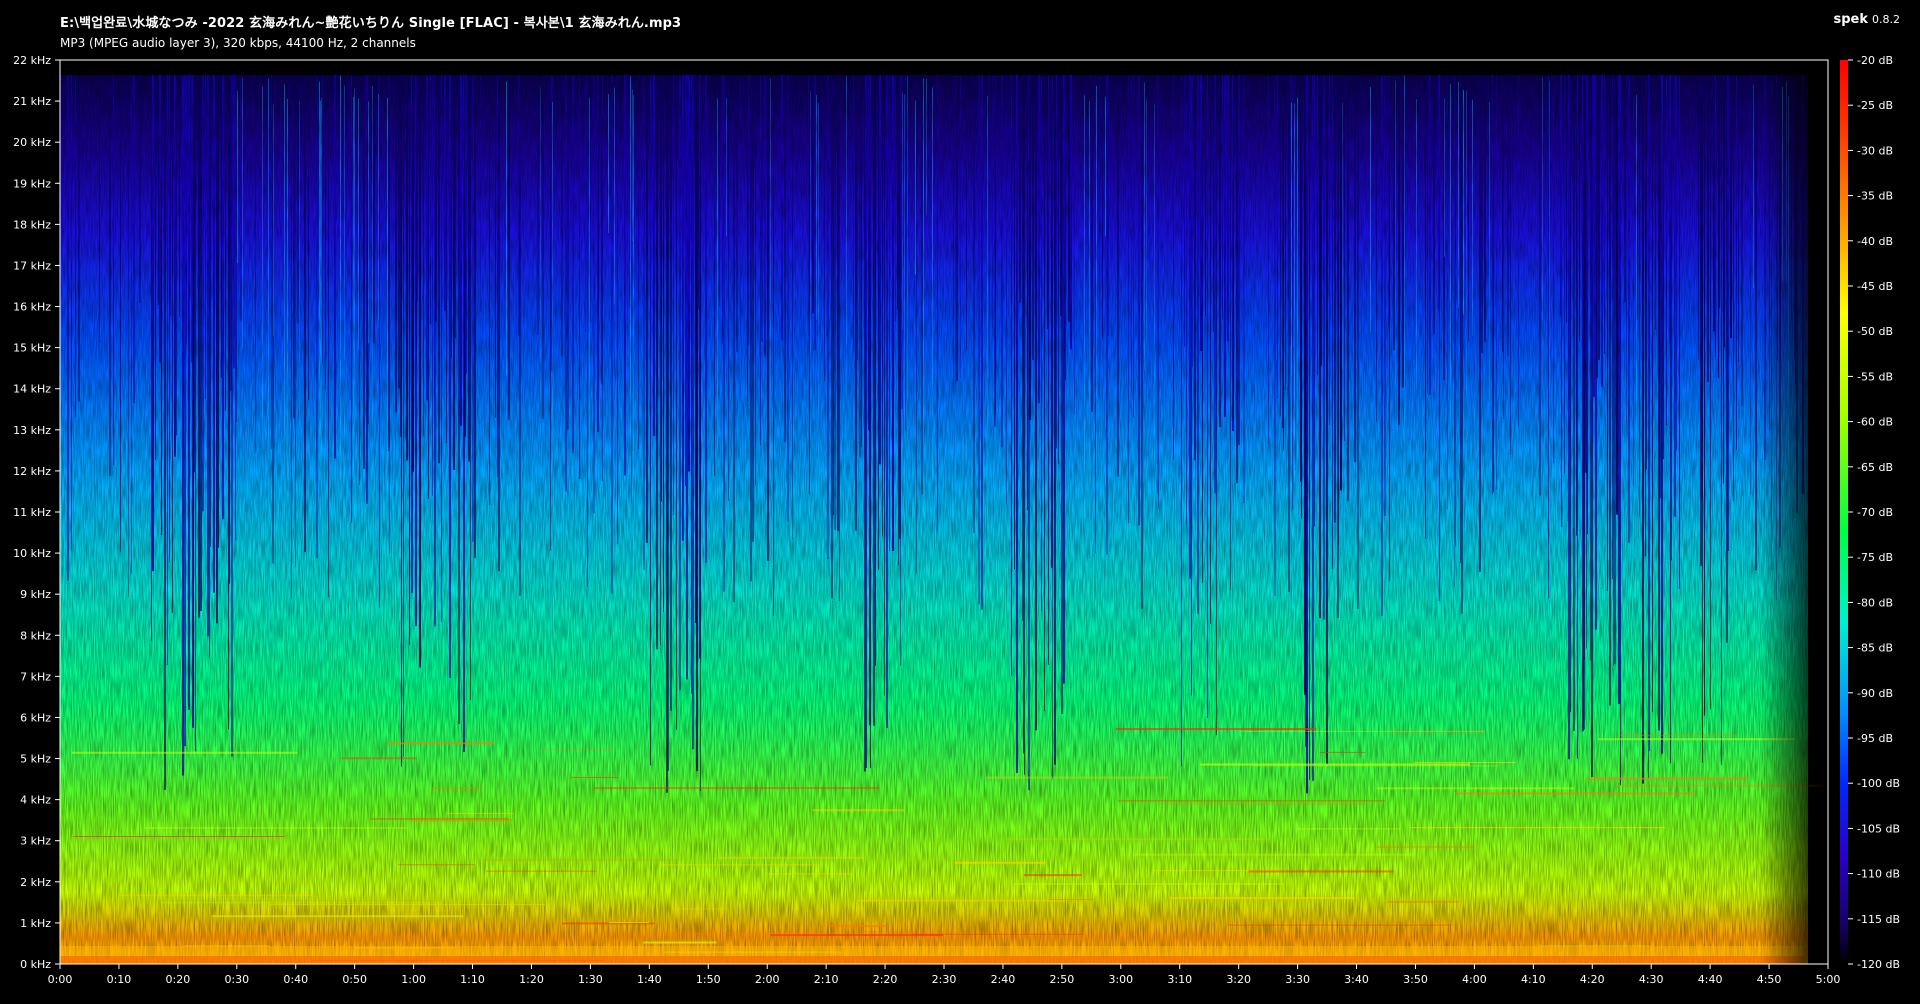 The image size is (1920, 1004). I want to click on time-tick-label: 0:30, so click(236, 979).